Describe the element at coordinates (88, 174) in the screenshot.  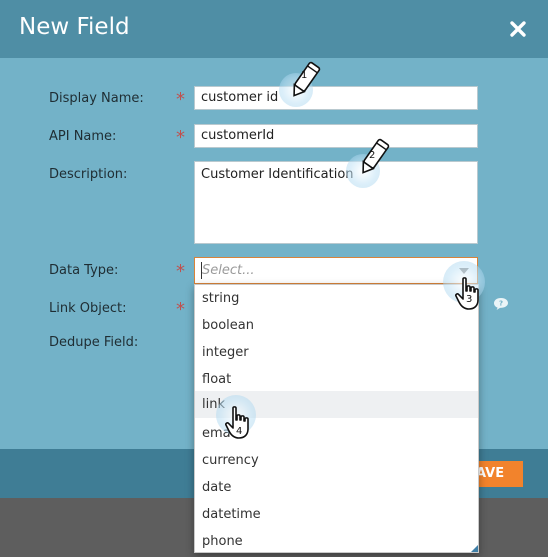
I see `description-label: Description:` at that location.